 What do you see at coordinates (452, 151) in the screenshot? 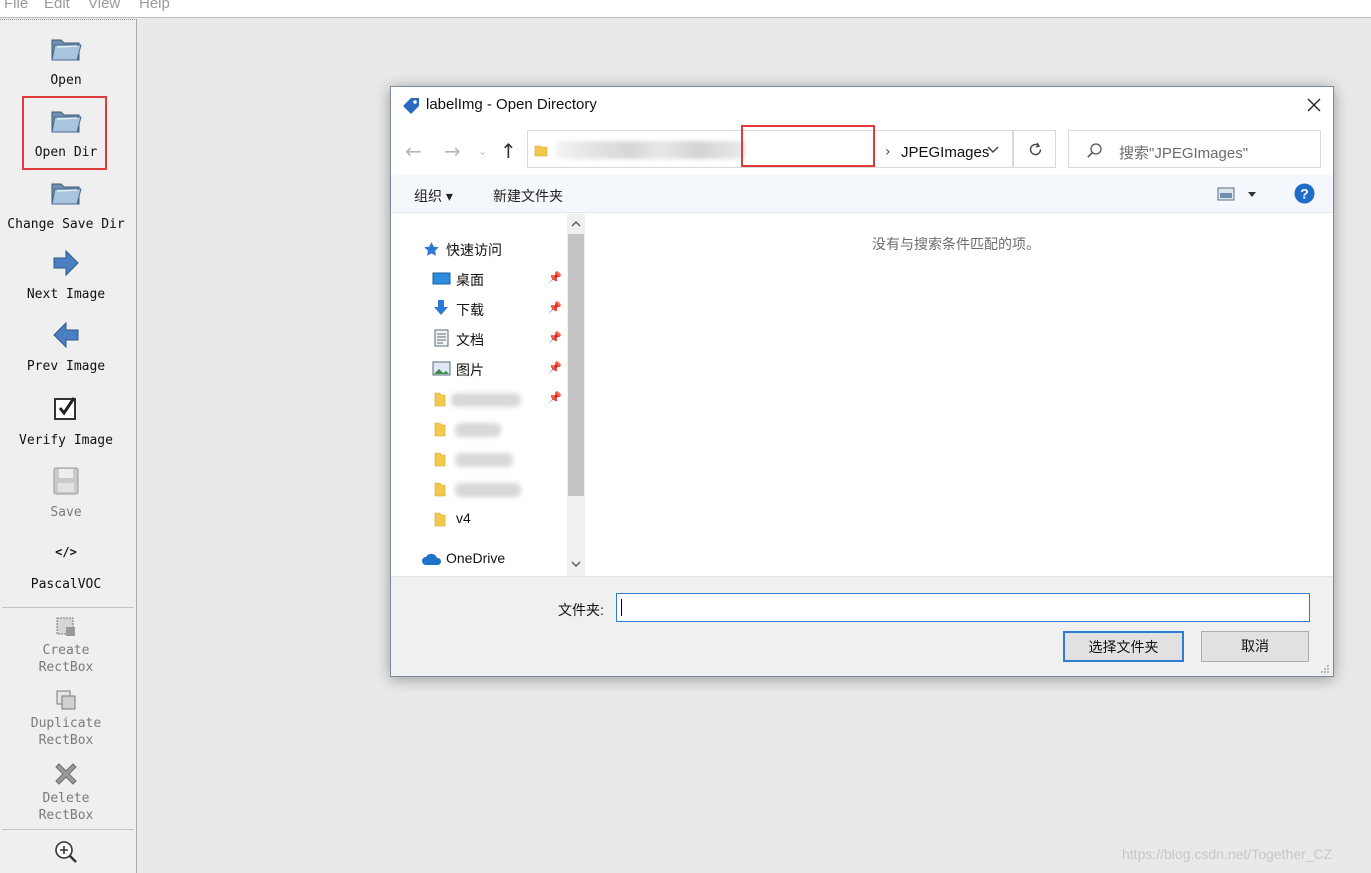
I see `forward-arrow-icon: →` at bounding box center [452, 151].